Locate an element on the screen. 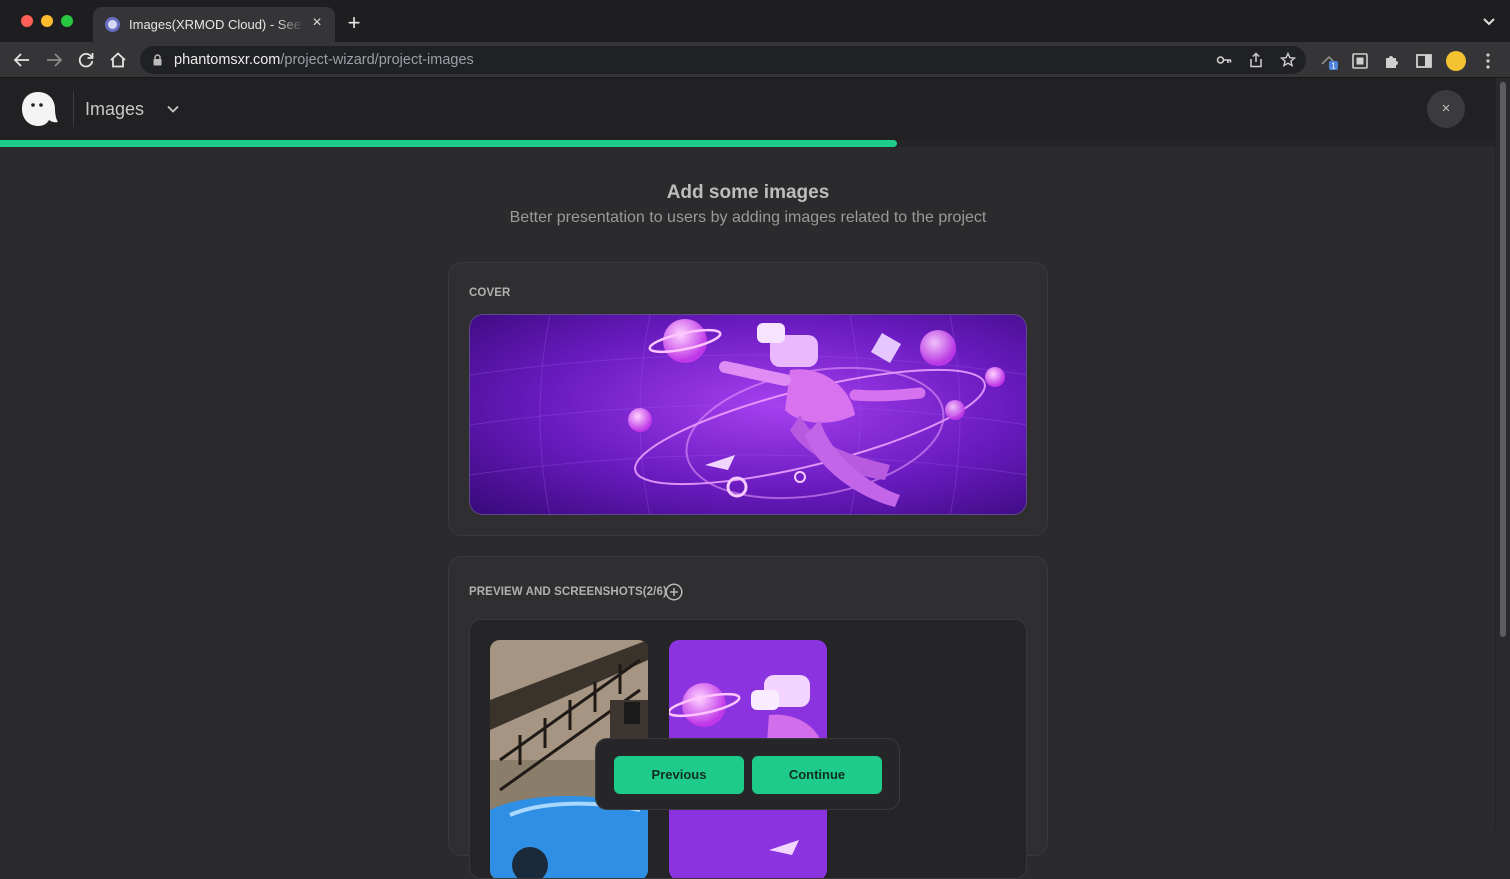 The width and height of the screenshot is (1510, 879). extensions-puzzle-icon is located at coordinates (1392, 61).